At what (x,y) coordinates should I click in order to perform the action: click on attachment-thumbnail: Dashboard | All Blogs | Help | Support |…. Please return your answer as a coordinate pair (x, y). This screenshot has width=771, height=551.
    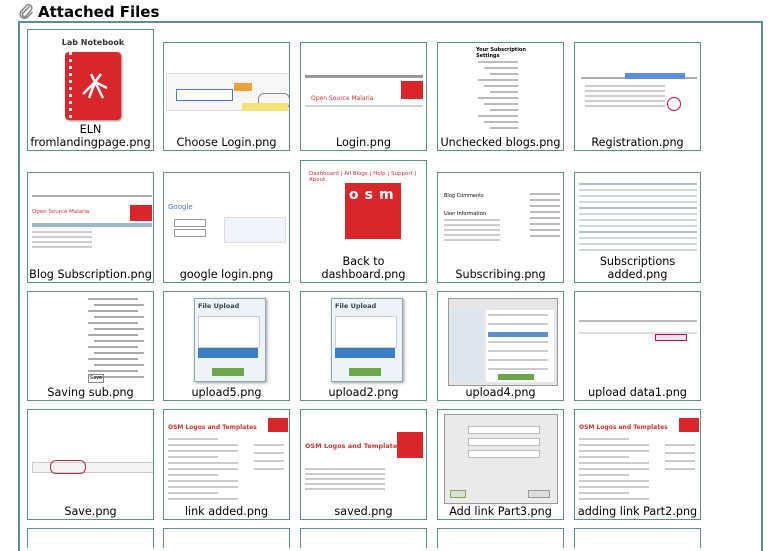
    Looking at the image, I should click on (363, 208).